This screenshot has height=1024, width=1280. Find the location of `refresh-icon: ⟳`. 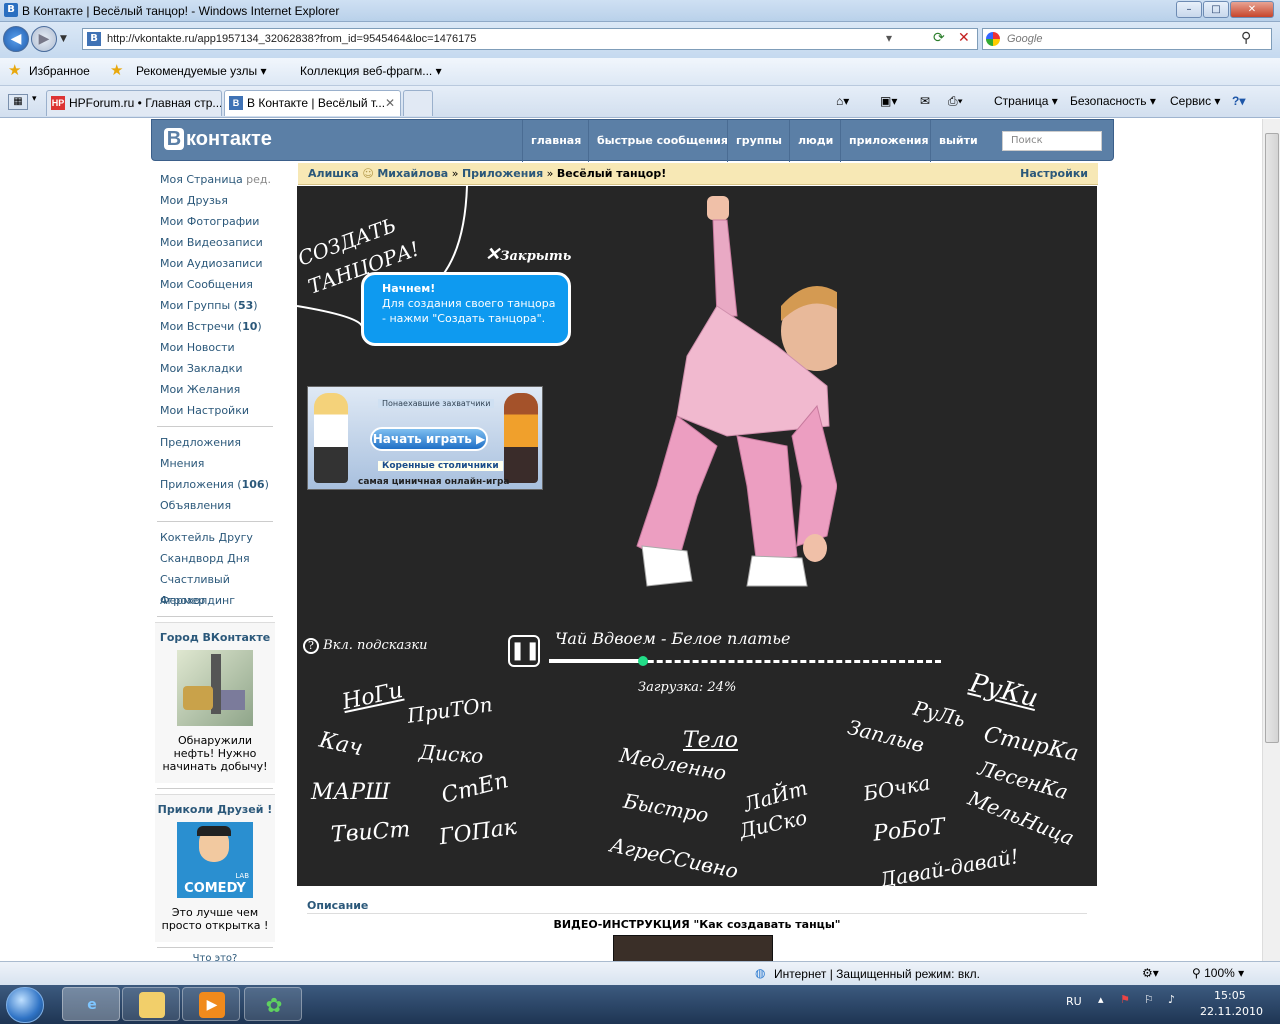

refresh-icon: ⟳ is located at coordinates (939, 38).